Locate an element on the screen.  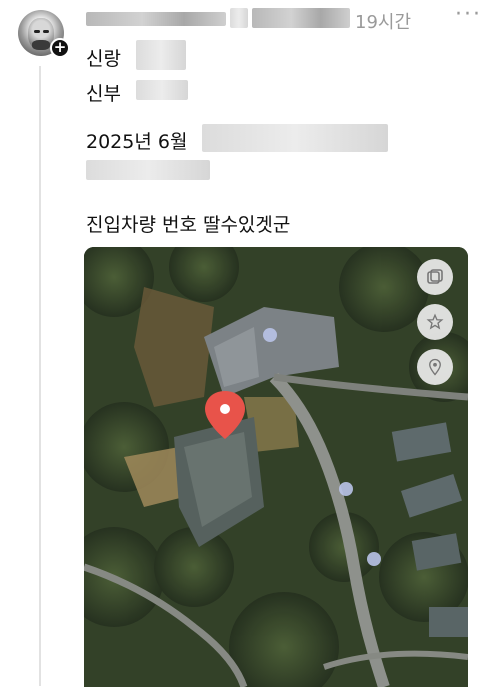
post-timestamp: 19시간 is located at coordinates (383, 22).